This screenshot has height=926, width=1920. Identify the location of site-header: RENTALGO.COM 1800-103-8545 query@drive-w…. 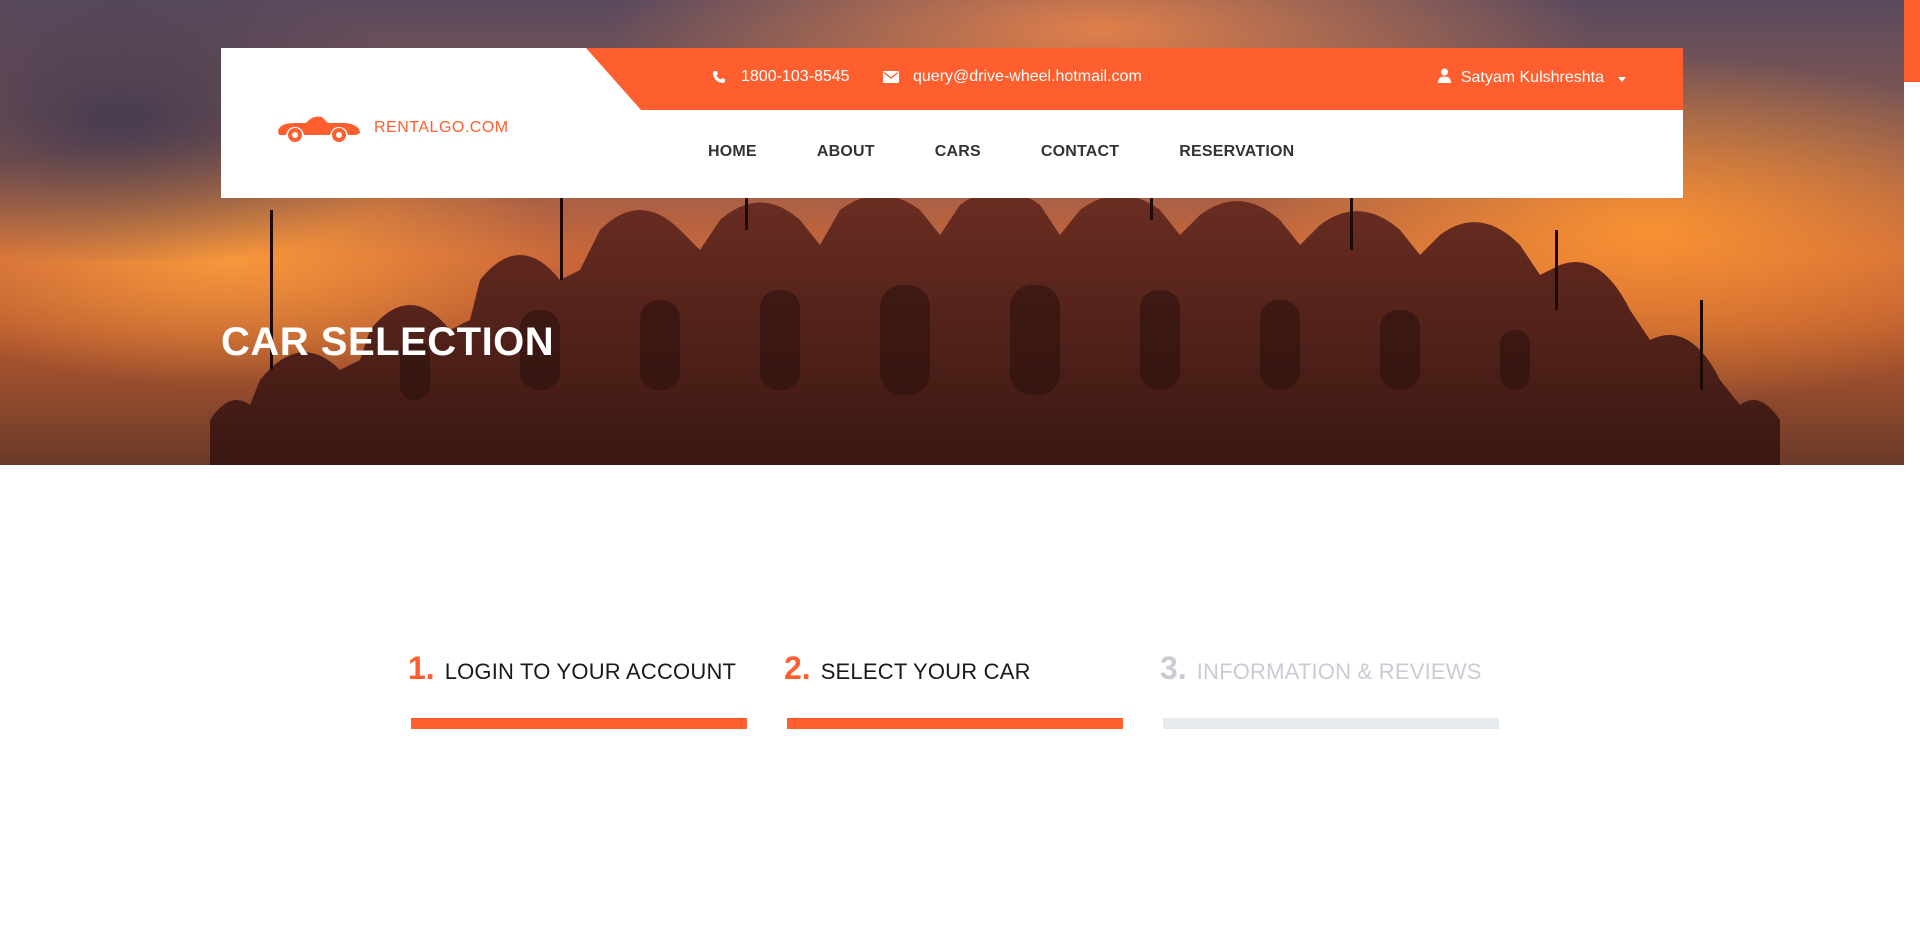
(952, 123).